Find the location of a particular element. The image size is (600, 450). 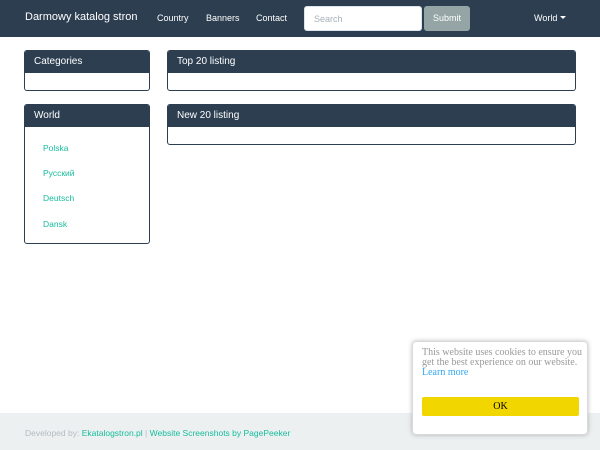

caret-down-icon is located at coordinates (563, 17).